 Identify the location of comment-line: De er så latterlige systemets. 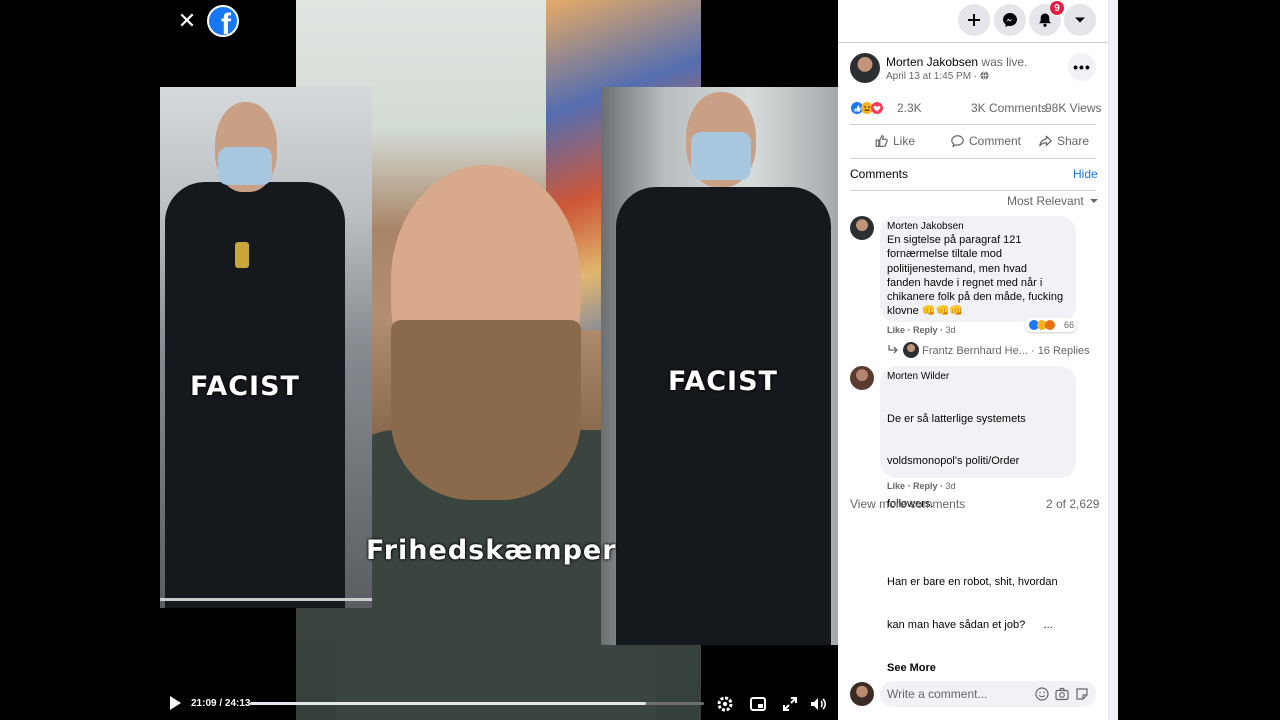
(956, 418).